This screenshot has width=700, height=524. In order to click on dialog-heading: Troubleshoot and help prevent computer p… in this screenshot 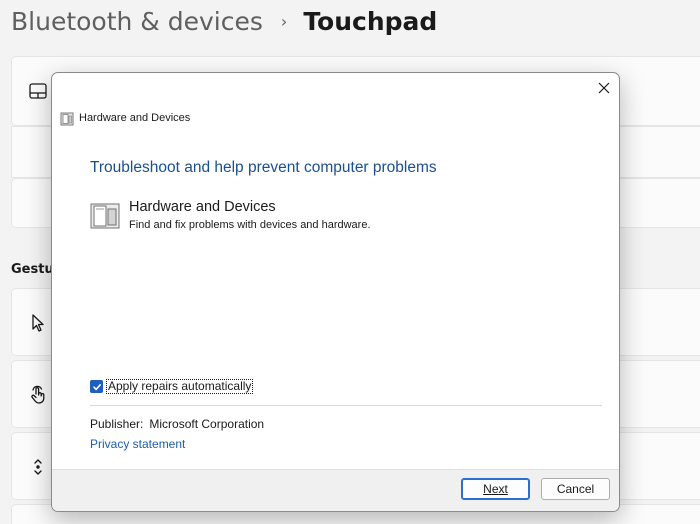, I will do `click(263, 167)`.